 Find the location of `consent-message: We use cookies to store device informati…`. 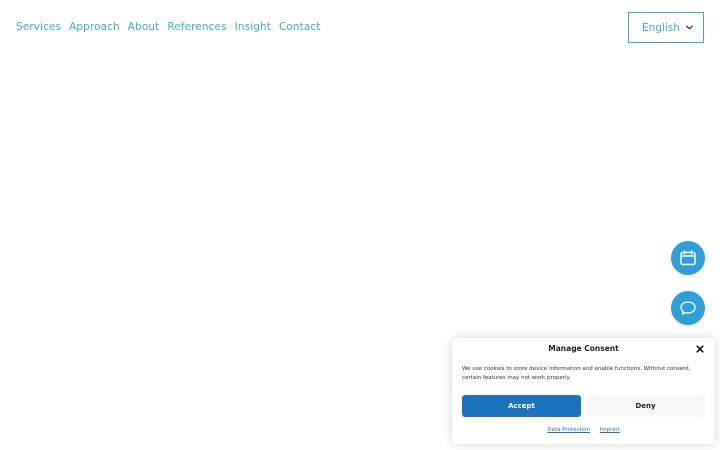

consent-message: We use cookies to store device informati… is located at coordinates (576, 373).